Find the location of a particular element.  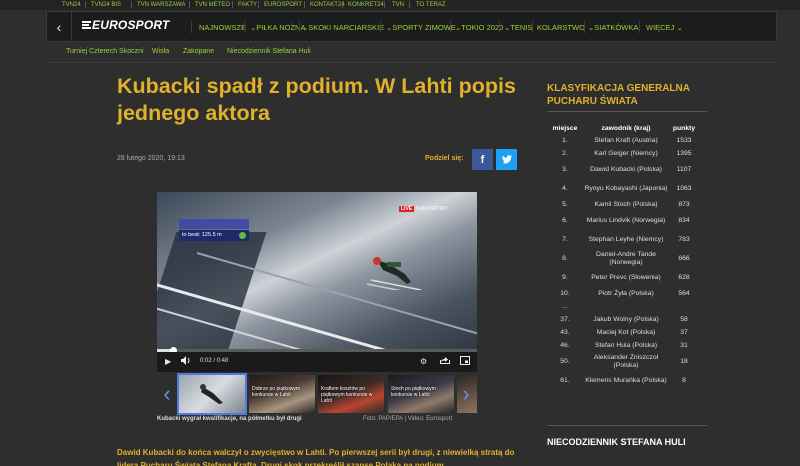

breadcrumb-link: Wisła is located at coordinates (160, 51).